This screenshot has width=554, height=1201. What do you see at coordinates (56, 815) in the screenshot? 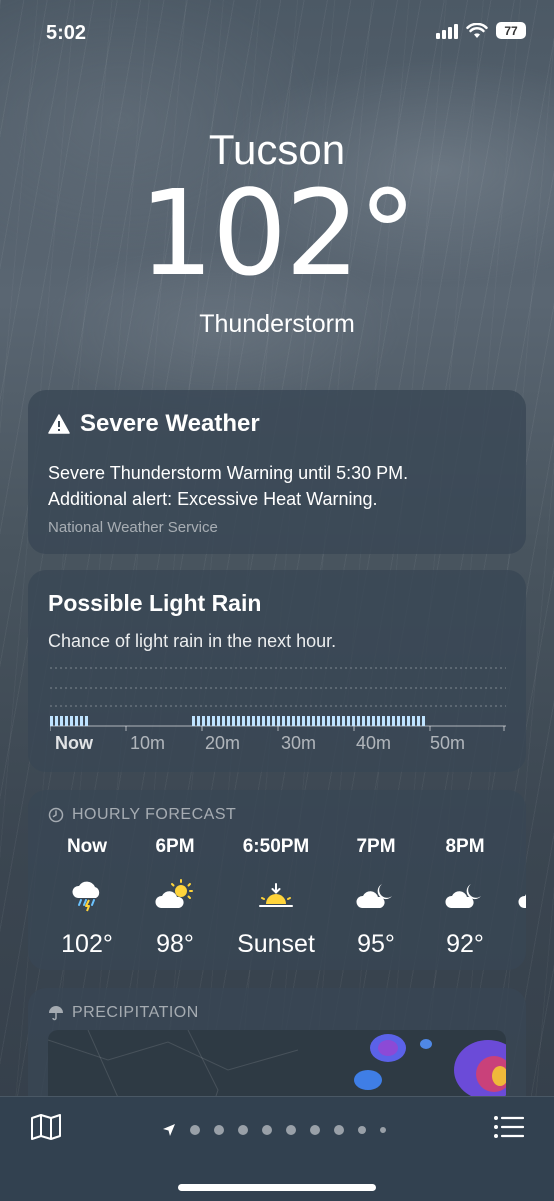
I see `clock-icon` at bounding box center [56, 815].